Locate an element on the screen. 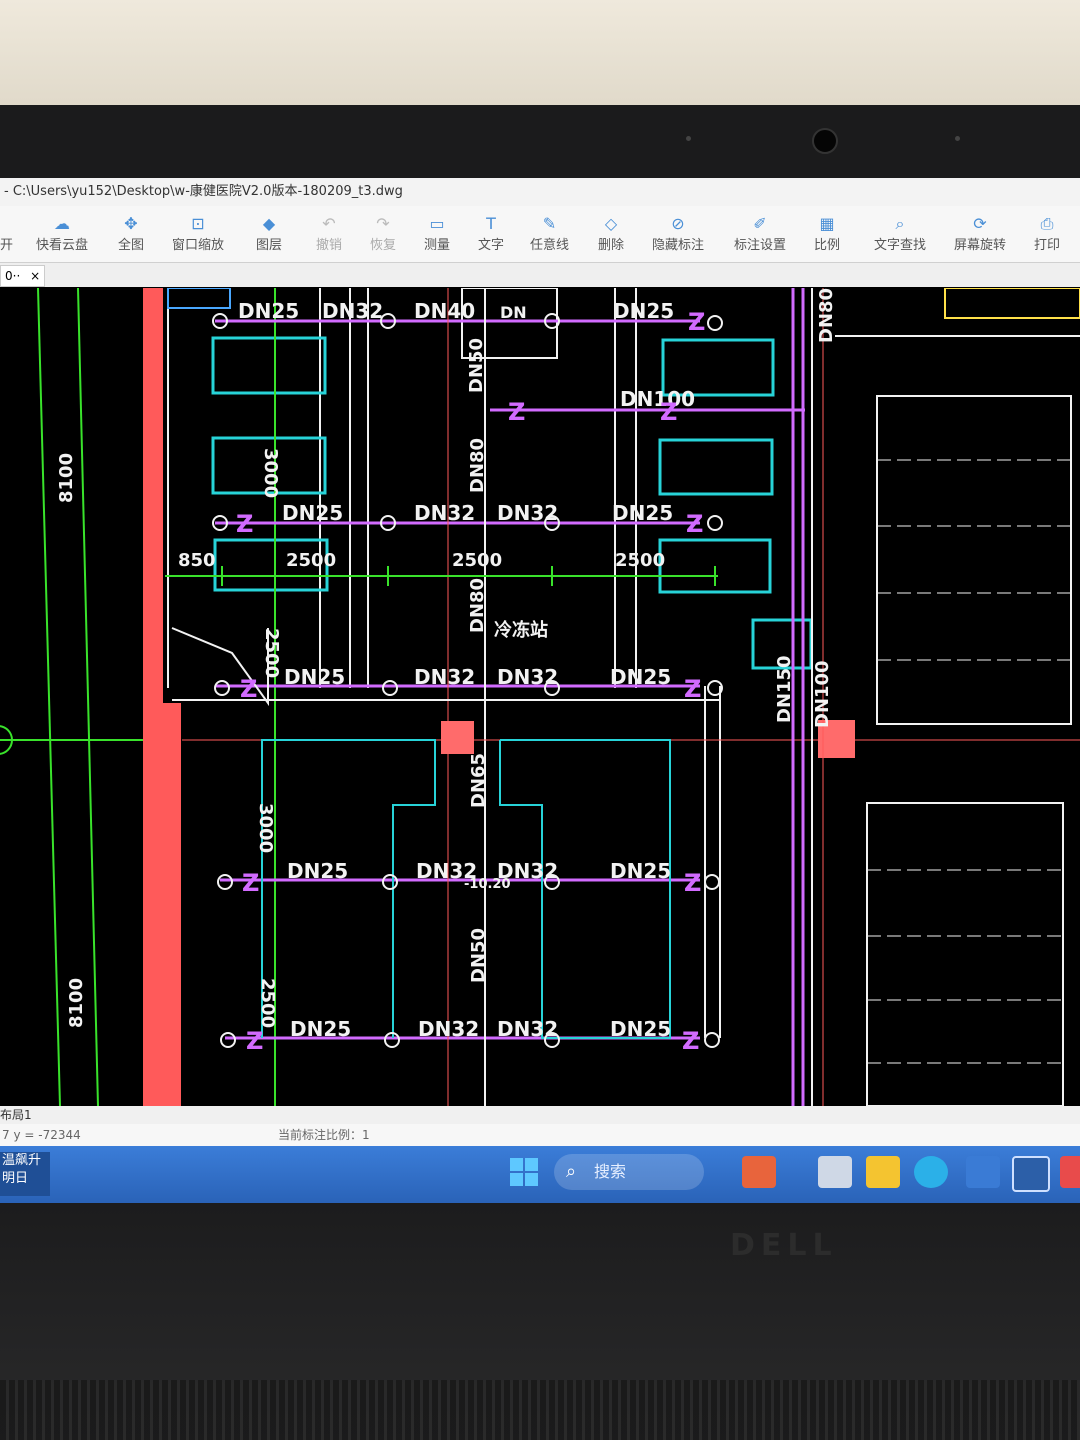 The image size is (1080, 1440). browser-icon is located at coordinates (931, 1172).